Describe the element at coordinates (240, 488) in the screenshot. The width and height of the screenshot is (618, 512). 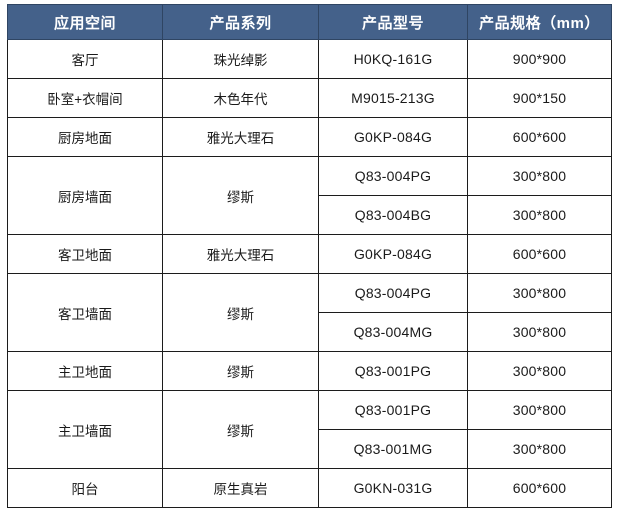
I see `cell-product-series: 原生真岩` at that location.